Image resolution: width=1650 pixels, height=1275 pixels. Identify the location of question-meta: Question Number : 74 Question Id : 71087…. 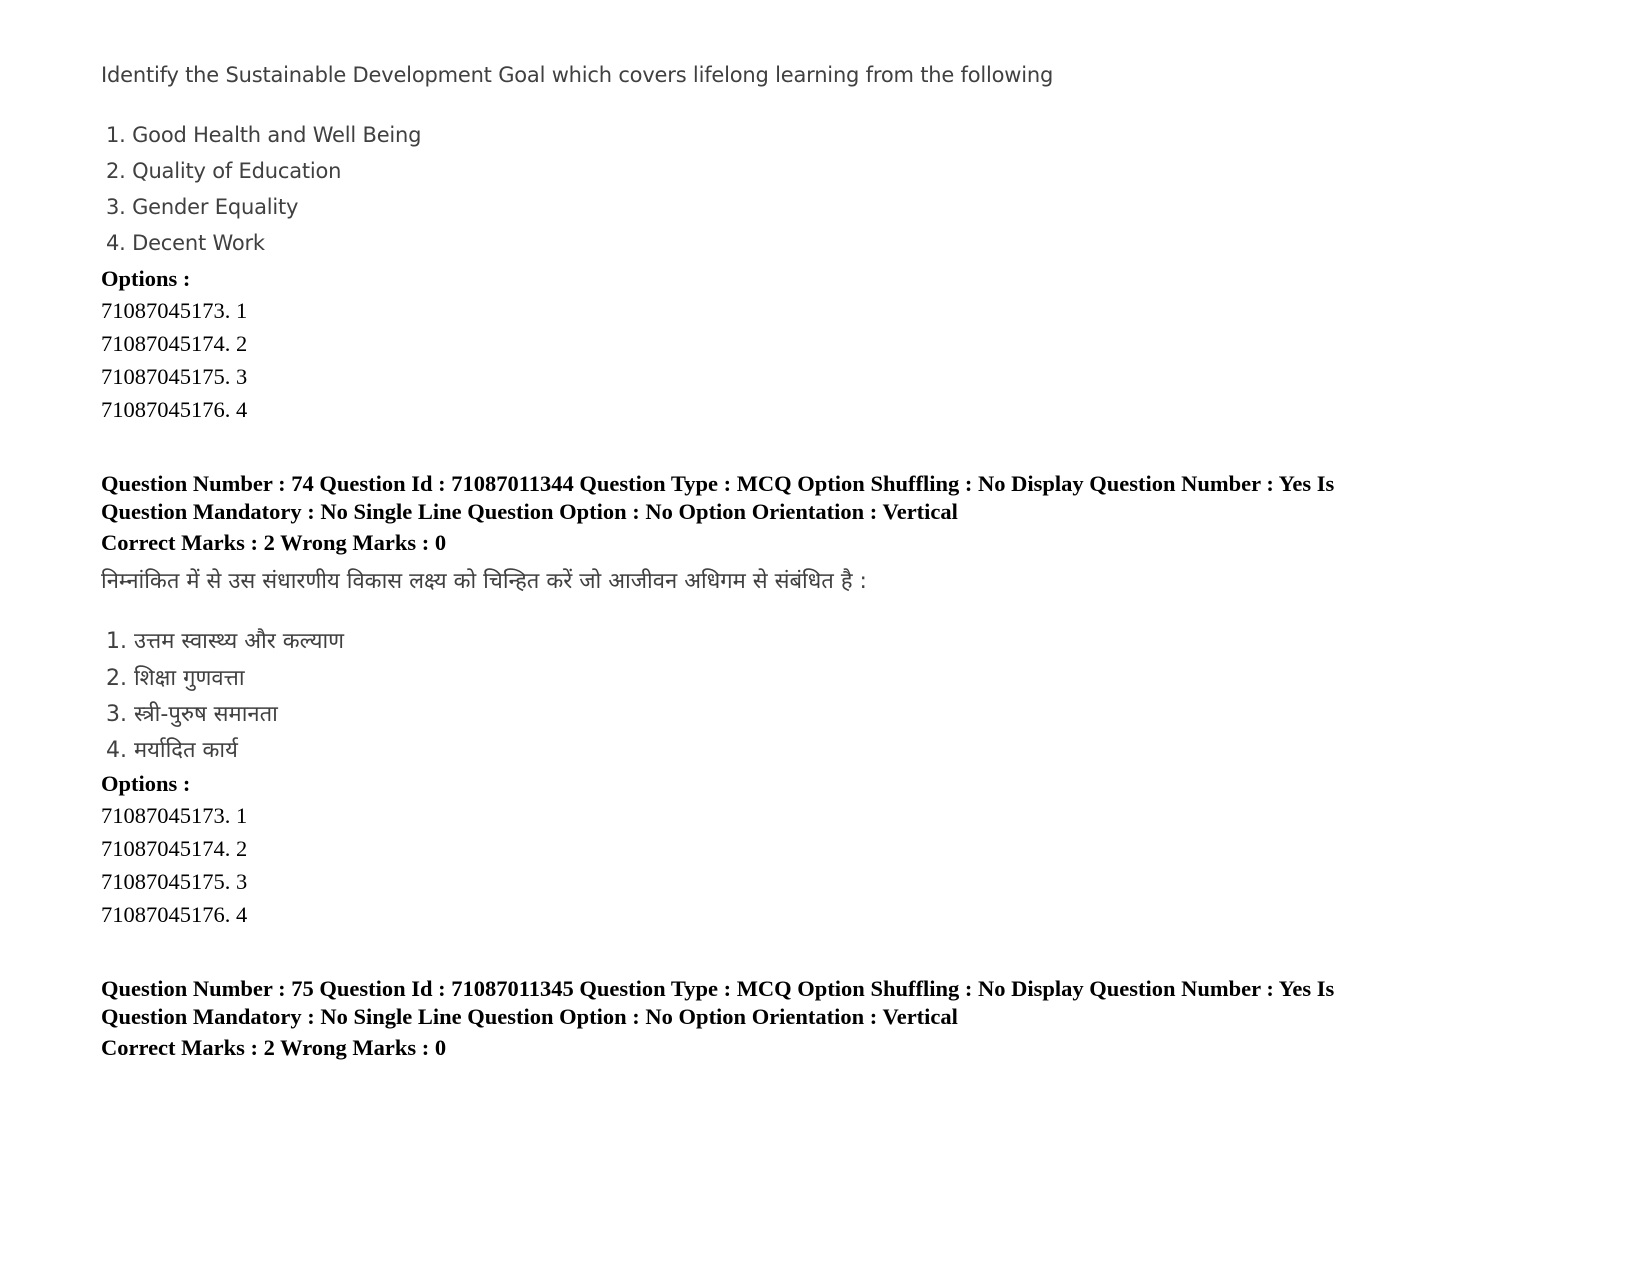
(801, 498).